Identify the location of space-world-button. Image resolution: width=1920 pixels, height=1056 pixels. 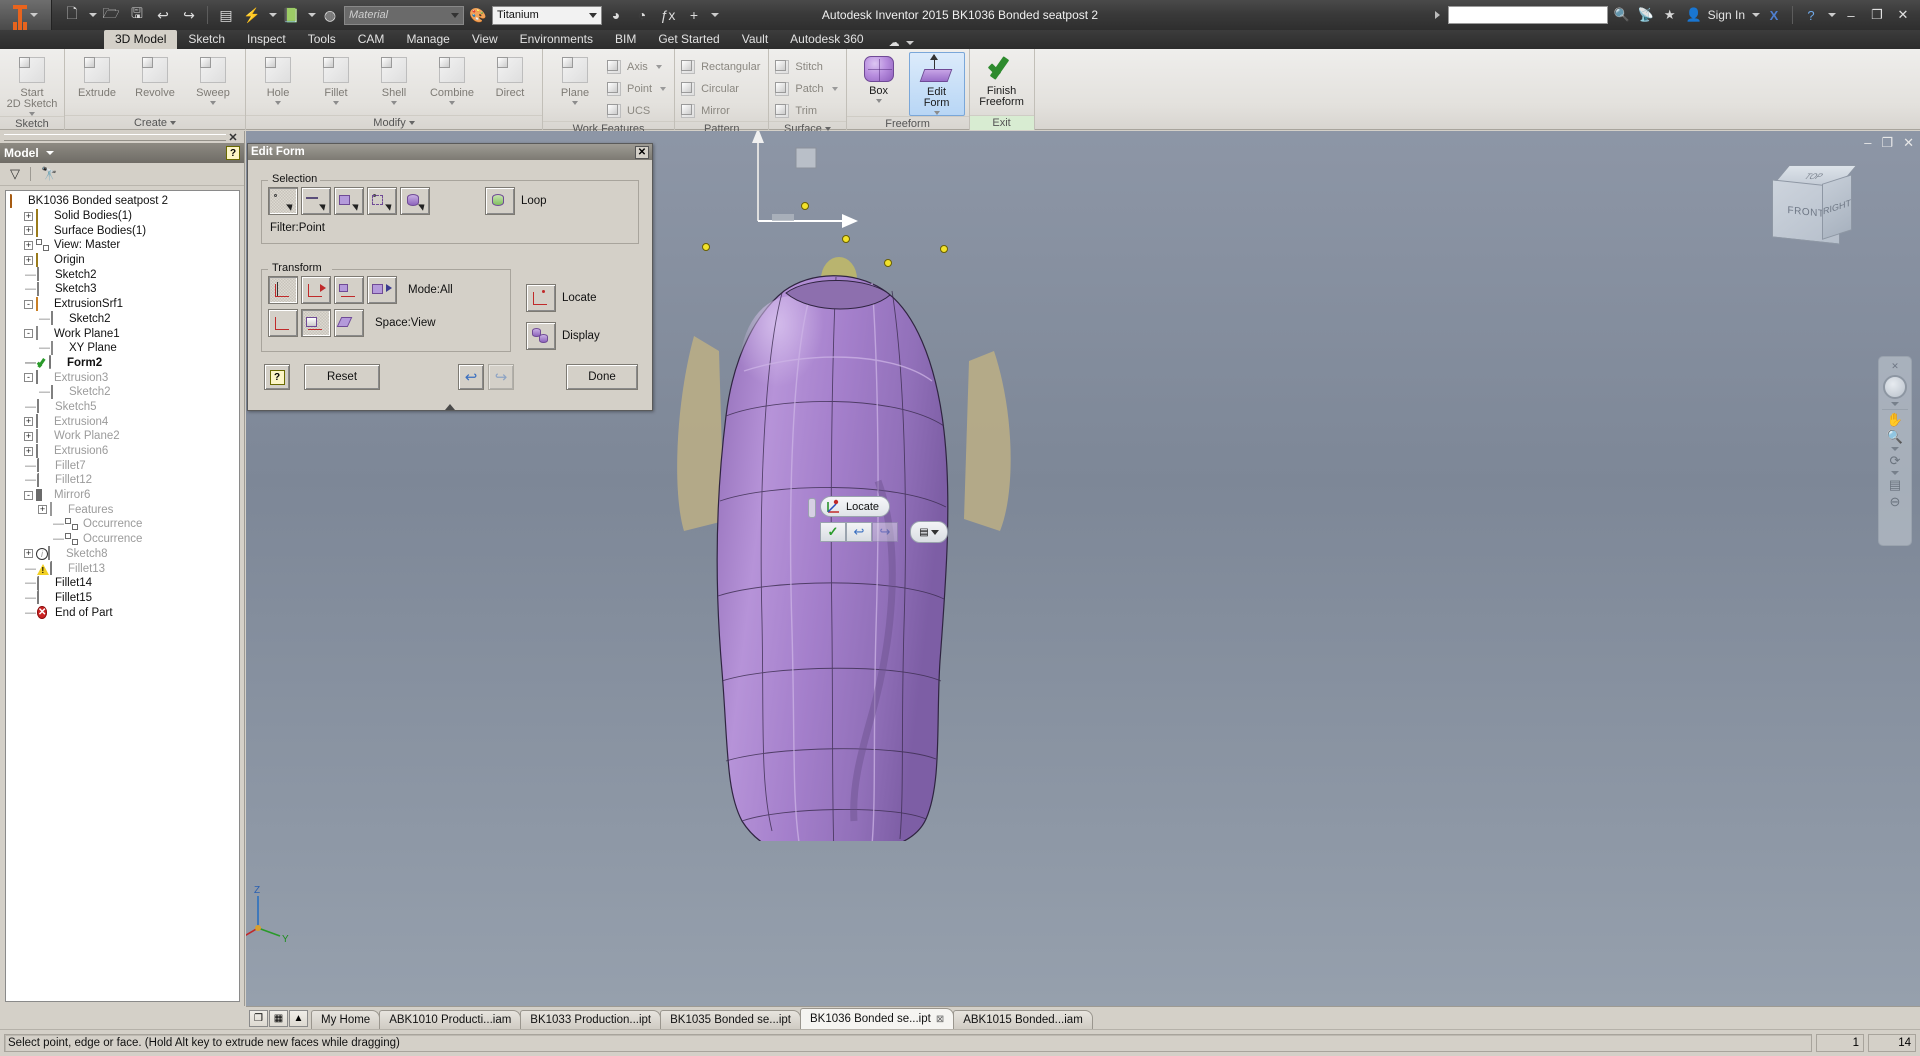
(283, 323).